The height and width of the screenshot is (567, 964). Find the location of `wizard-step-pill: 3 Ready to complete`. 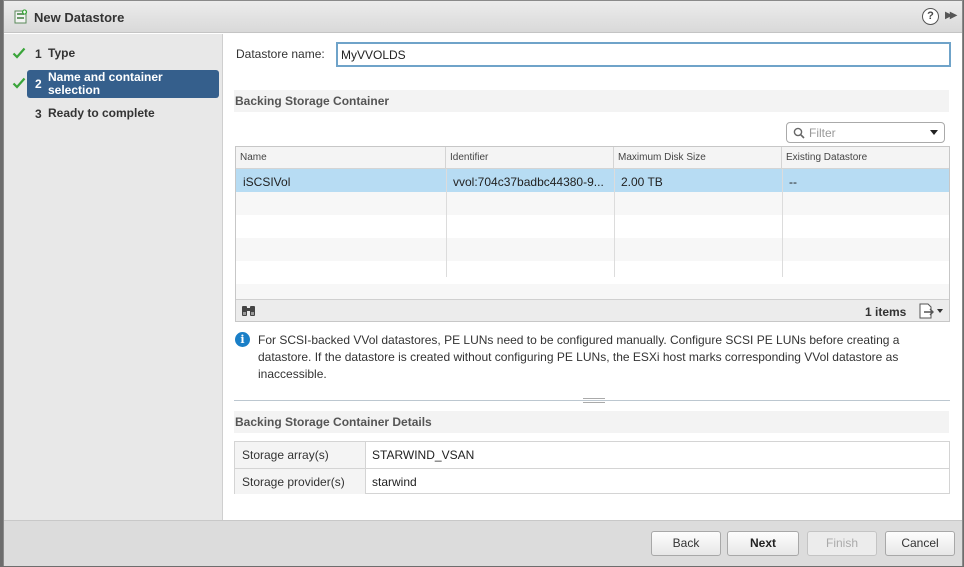

wizard-step-pill: 3 Ready to complete is located at coordinates (123, 114).